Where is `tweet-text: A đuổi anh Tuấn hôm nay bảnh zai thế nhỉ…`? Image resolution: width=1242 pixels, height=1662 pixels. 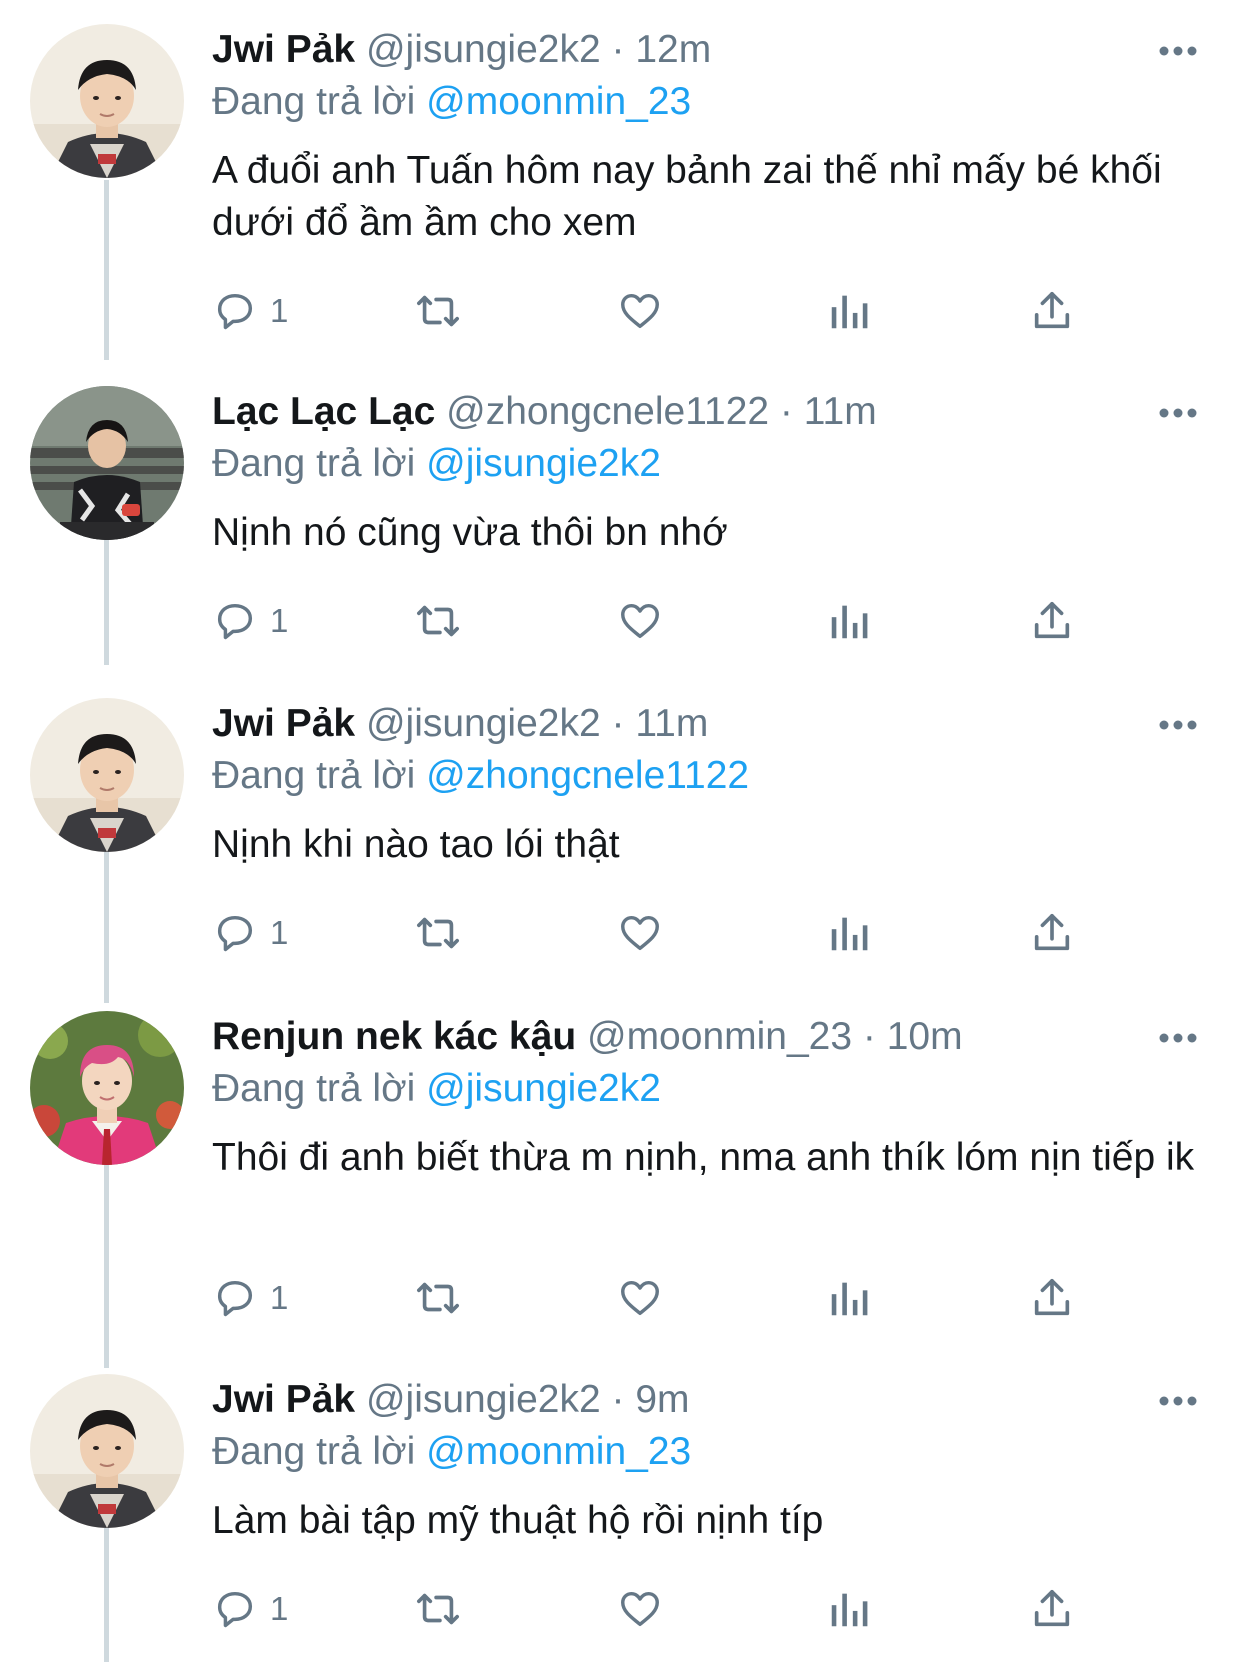 tweet-text: A đuổi anh Tuấn hôm nay bảnh zai thế nhỉ… is located at coordinates (687, 196).